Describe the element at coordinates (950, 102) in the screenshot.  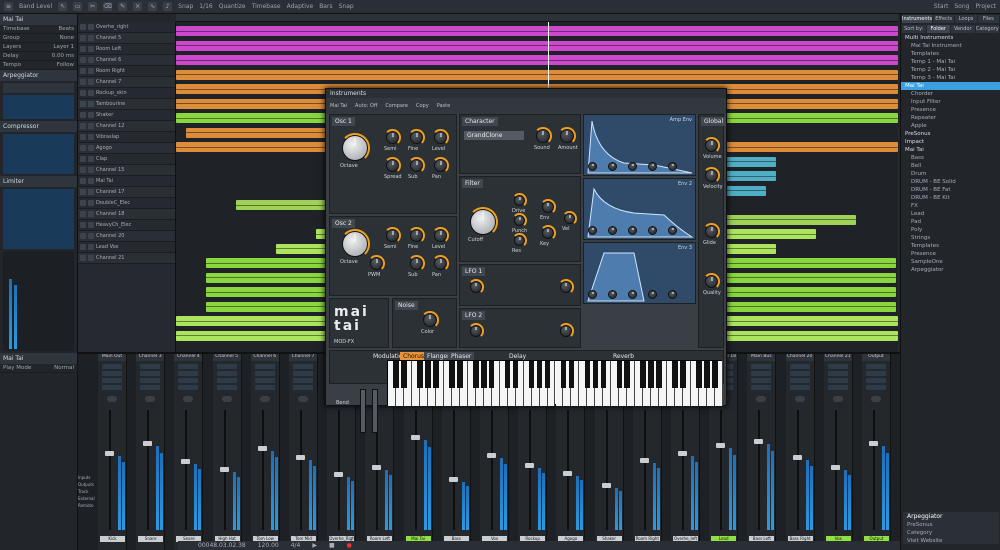
I see `browser-item: Input Filter` at that location.